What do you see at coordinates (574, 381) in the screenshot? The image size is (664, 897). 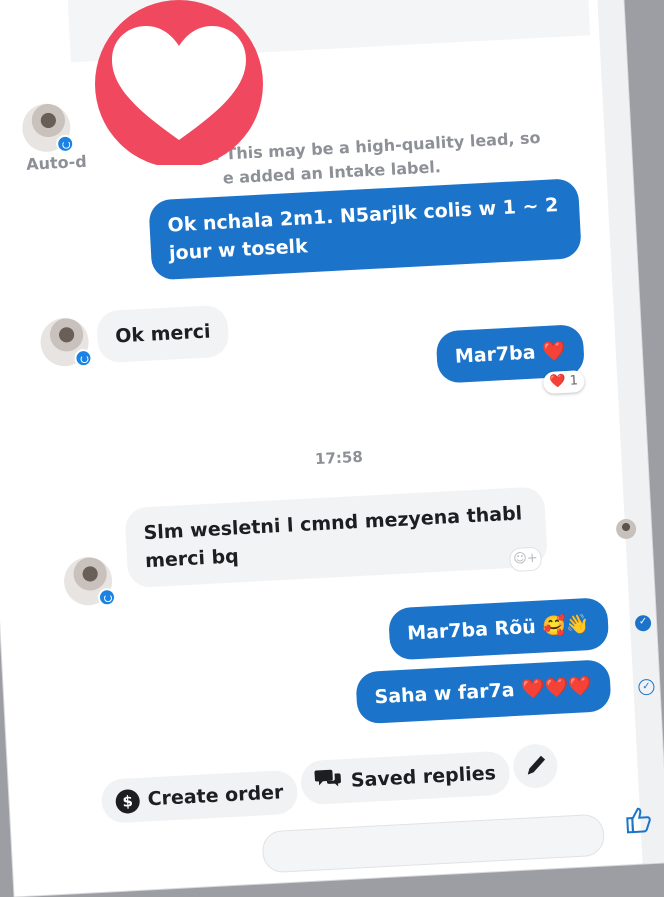 I see `reaction-count: 1` at bounding box center [574, 381].